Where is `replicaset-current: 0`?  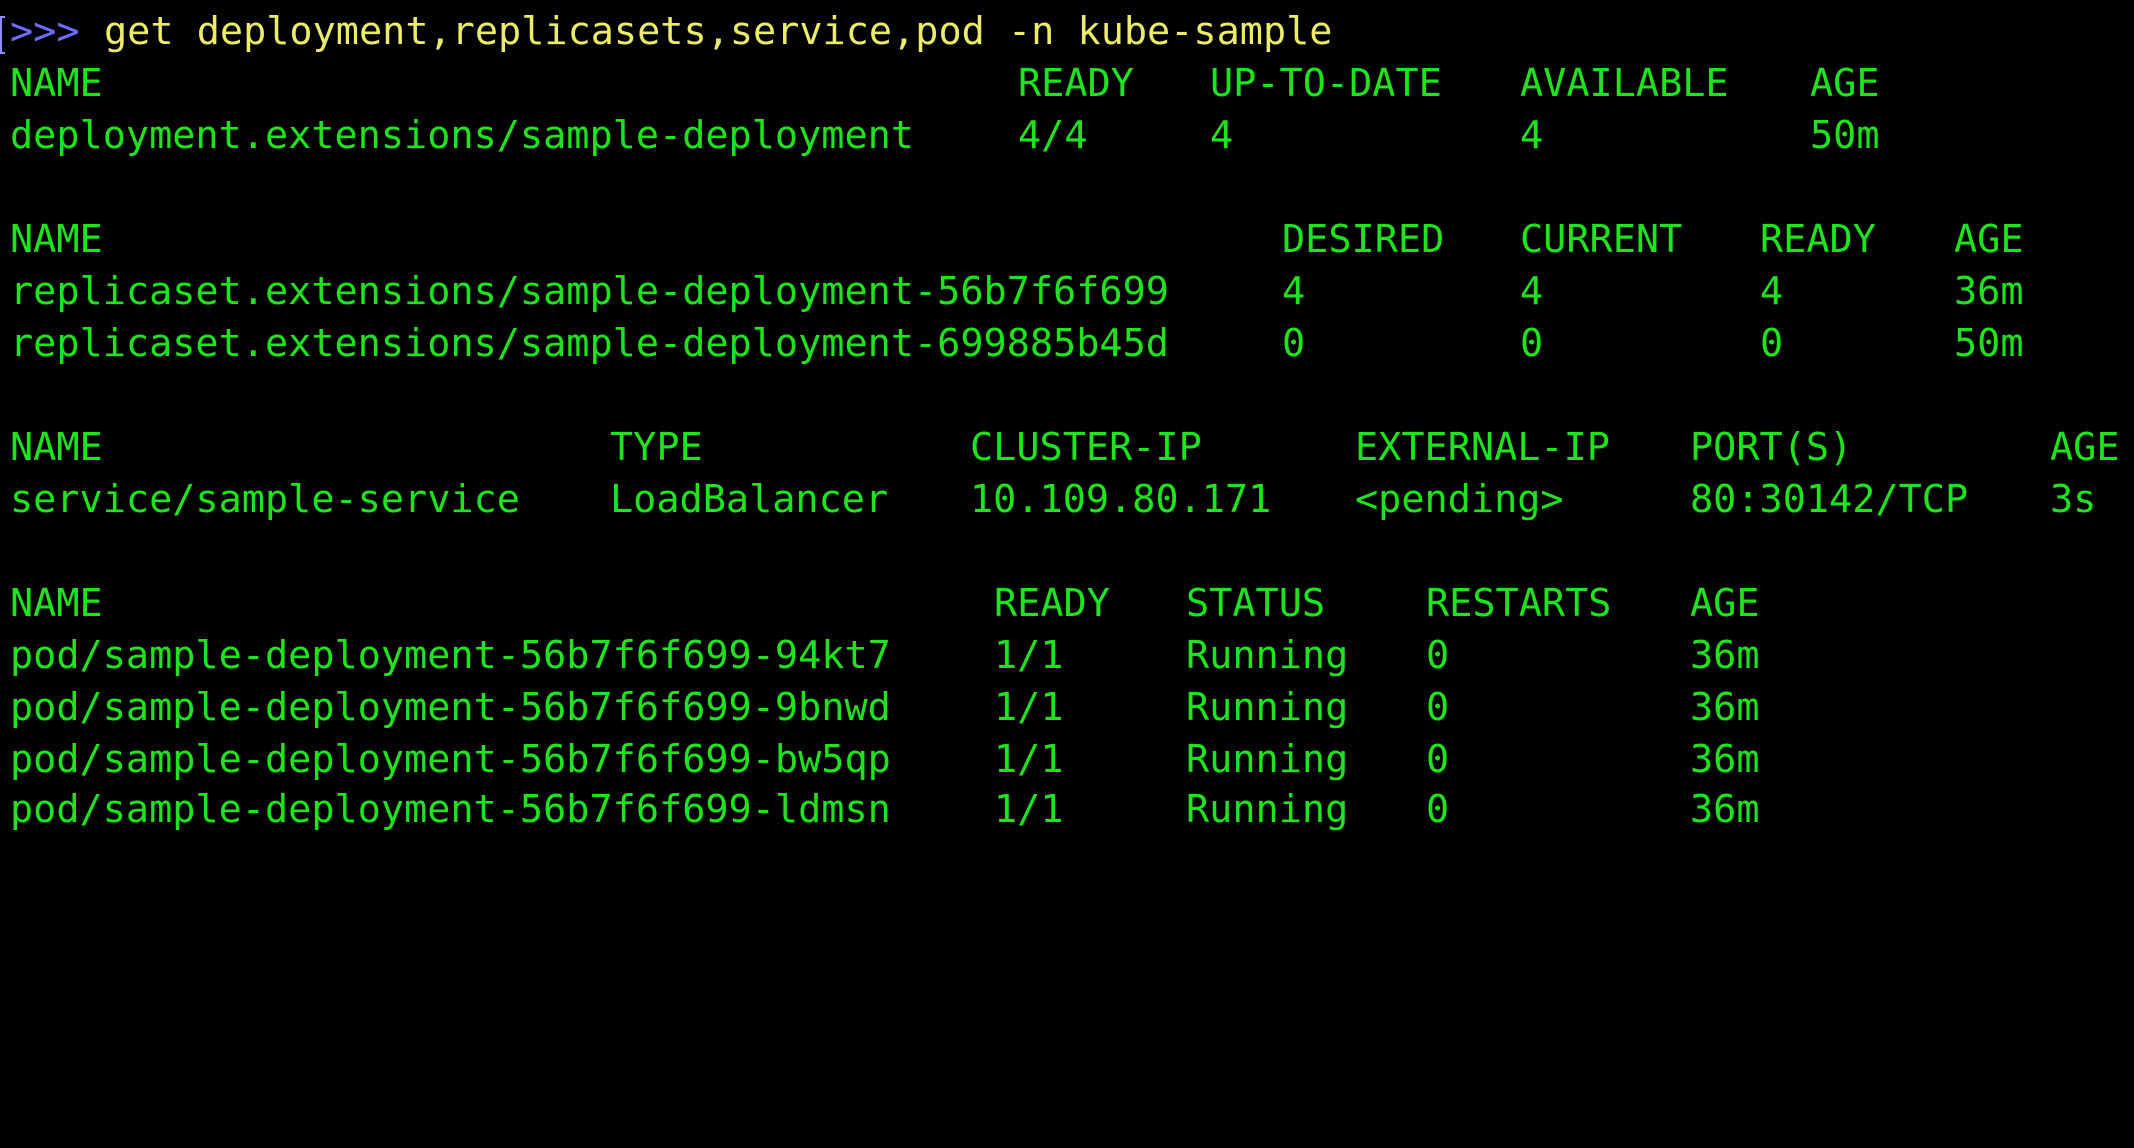 replicaset-current: 0 is located at coordinates (1532, 343).